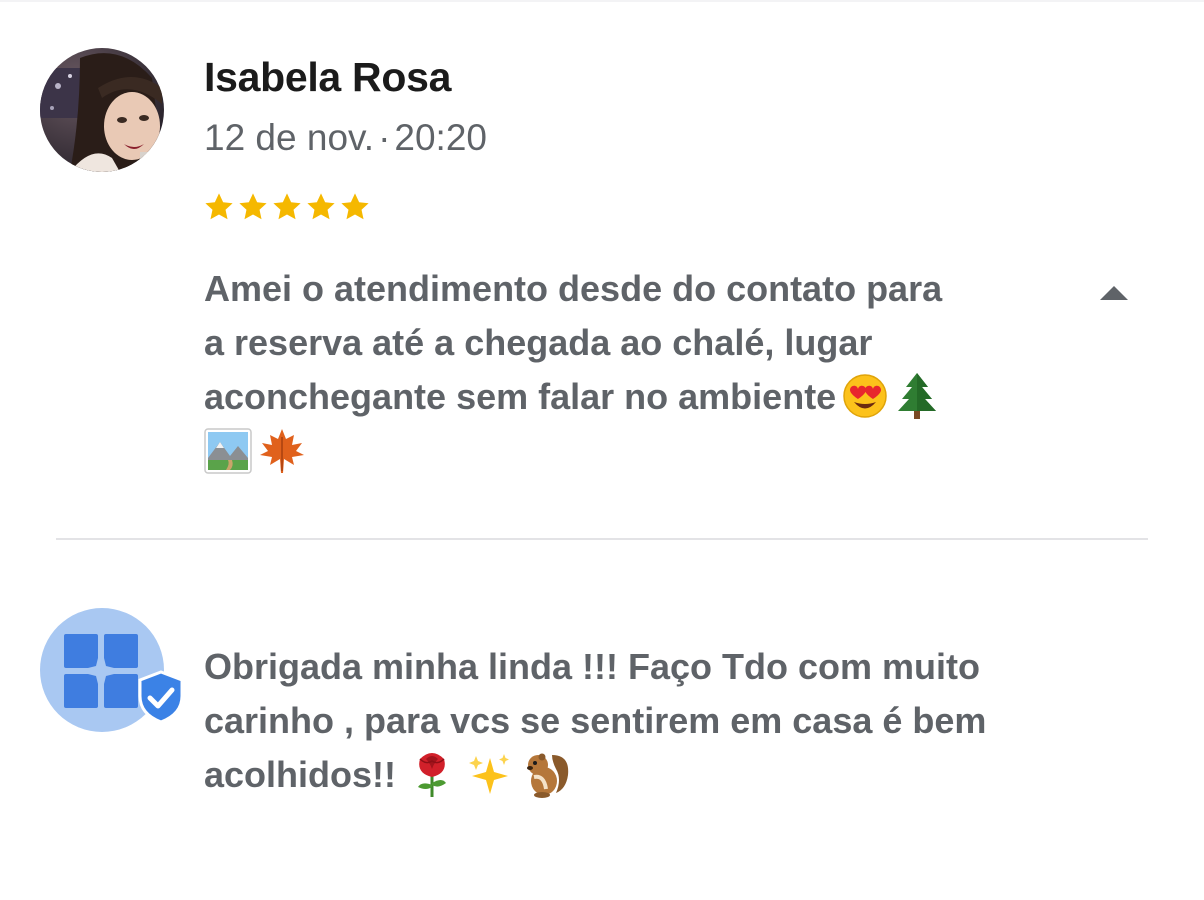 The height and width of the screenshot is (900, 1204). I want to click on divider, so click(602, 539).